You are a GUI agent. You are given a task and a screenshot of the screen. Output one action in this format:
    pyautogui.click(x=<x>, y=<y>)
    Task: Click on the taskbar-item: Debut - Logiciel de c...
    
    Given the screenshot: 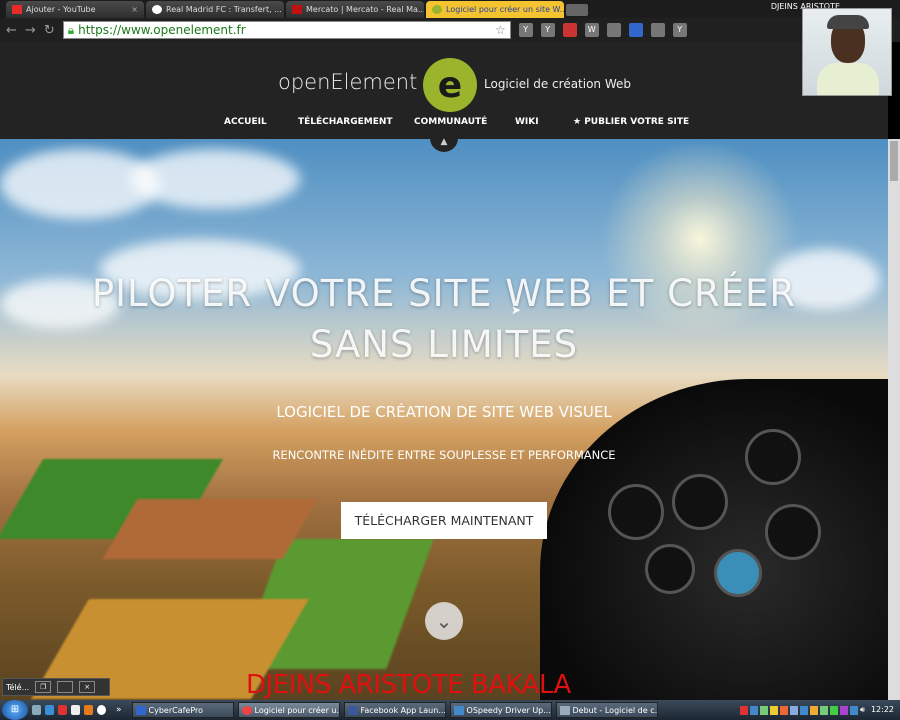 What is the action you would take?
    pyautogui.click(x=606, y=710)
    